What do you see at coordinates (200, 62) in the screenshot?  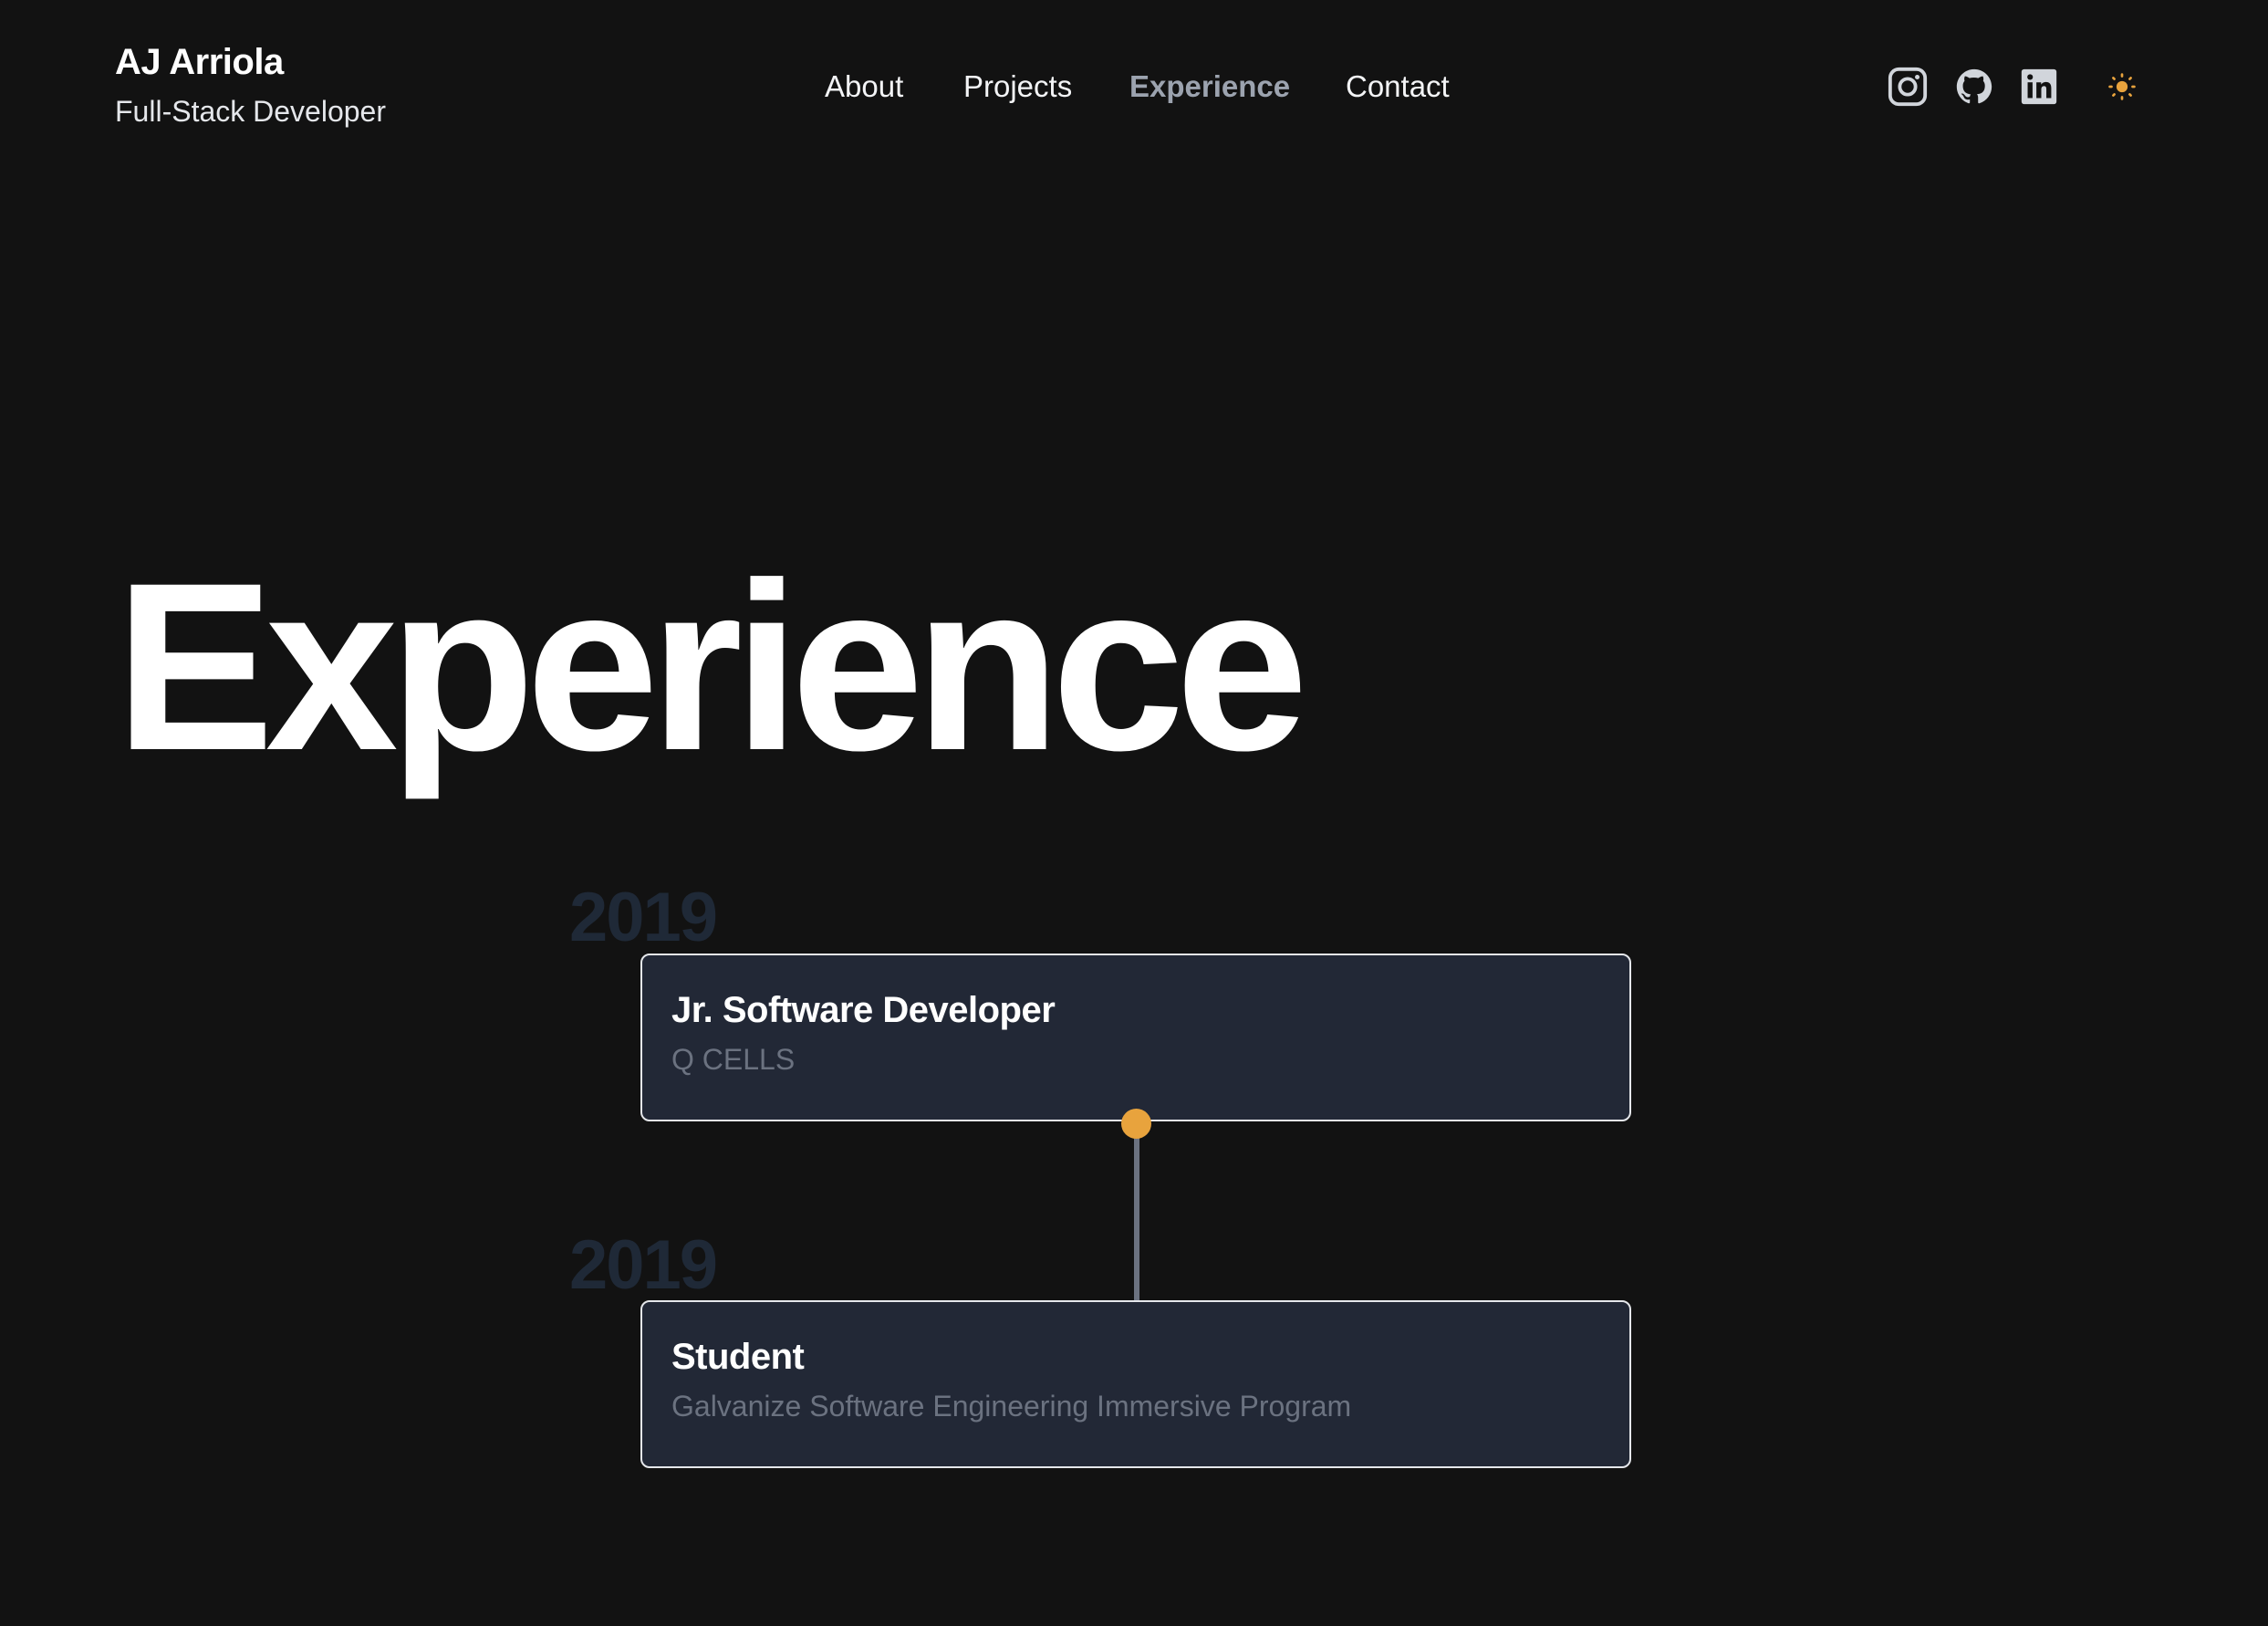 I see `site-name: AJ Arriola` at bounding box center [200, 62].